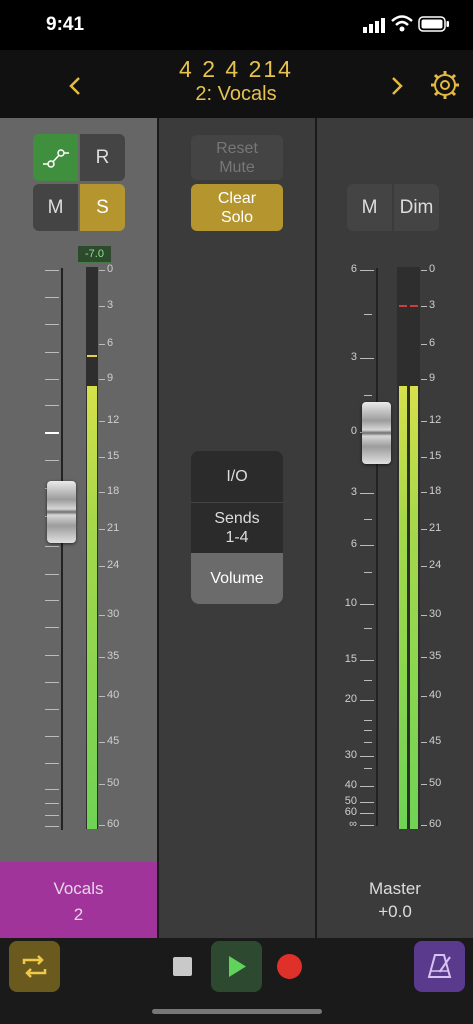 Image resolution: width=473 pixels, height=1024 pixels. What do you see at coordinates (435, 420) in the screenshot?
I see `meter-tick-label: 12` at bounding box center [435, 420].